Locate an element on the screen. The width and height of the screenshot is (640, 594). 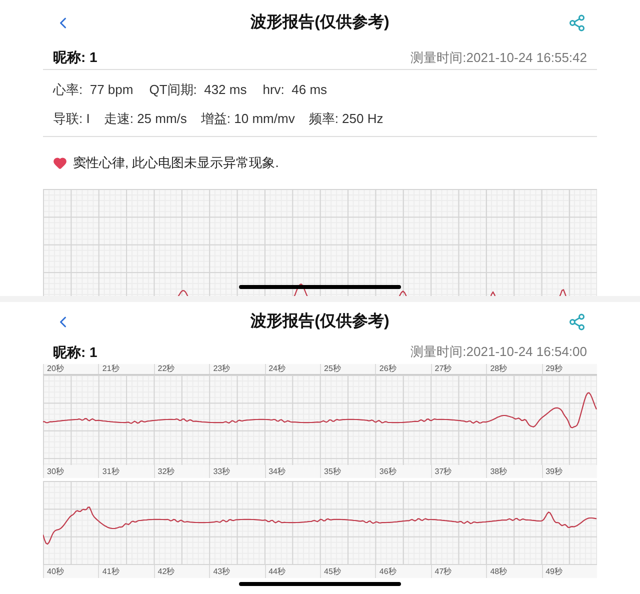
time-label: 28秒 is located at coordinates (499, 369).